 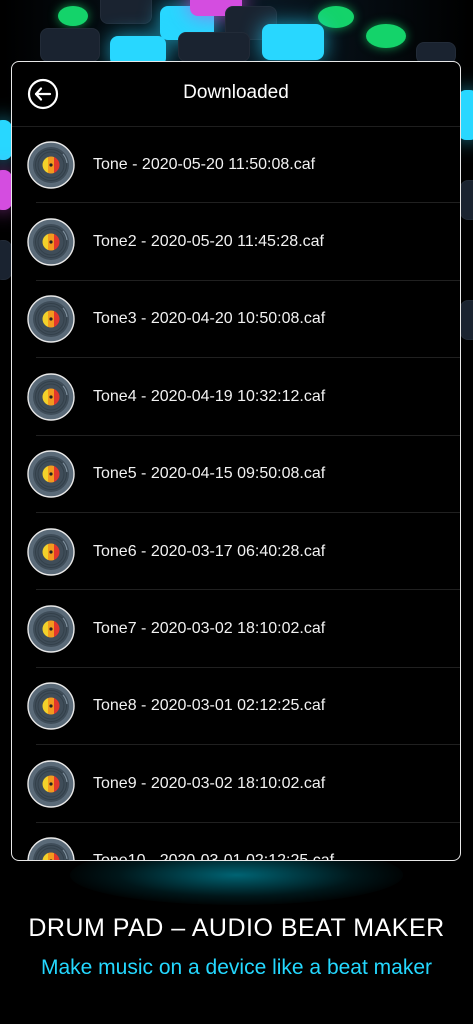 What do you see at coordinates (293, 42) in the screenshot?
I see `pad-cyan` at bounding box center [293, 42].